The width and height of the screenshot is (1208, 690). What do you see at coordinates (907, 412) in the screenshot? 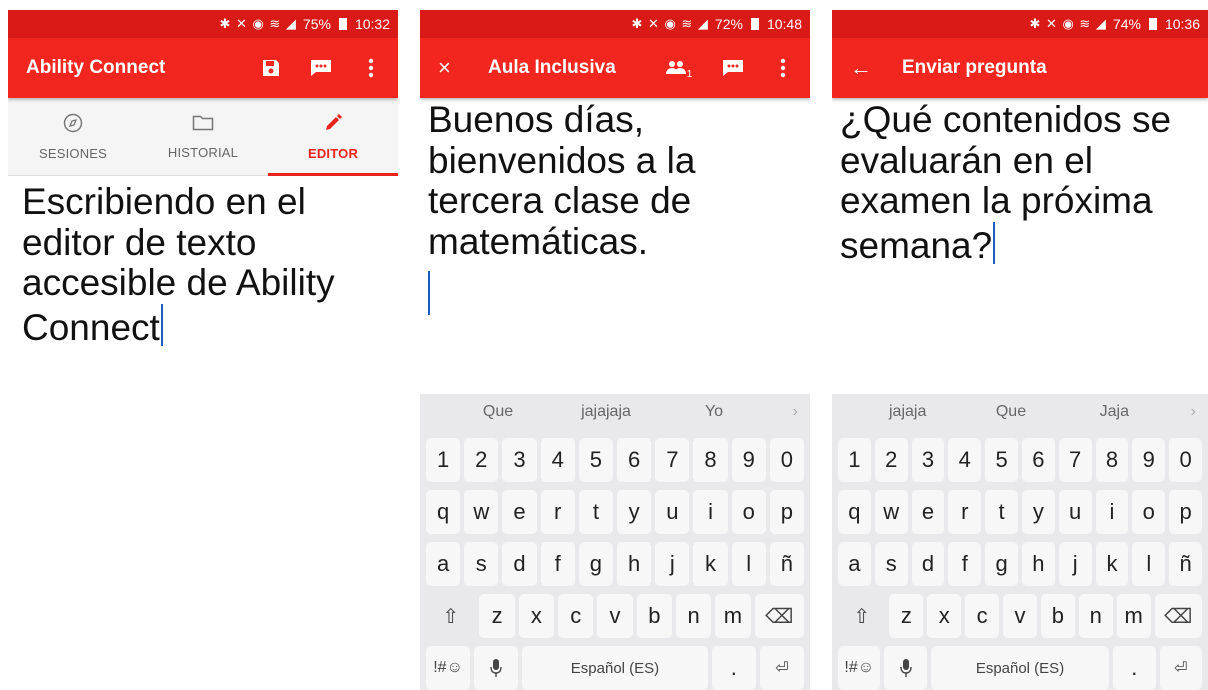
I see `suggestion: jajaja` at bounding box center [907, 412].